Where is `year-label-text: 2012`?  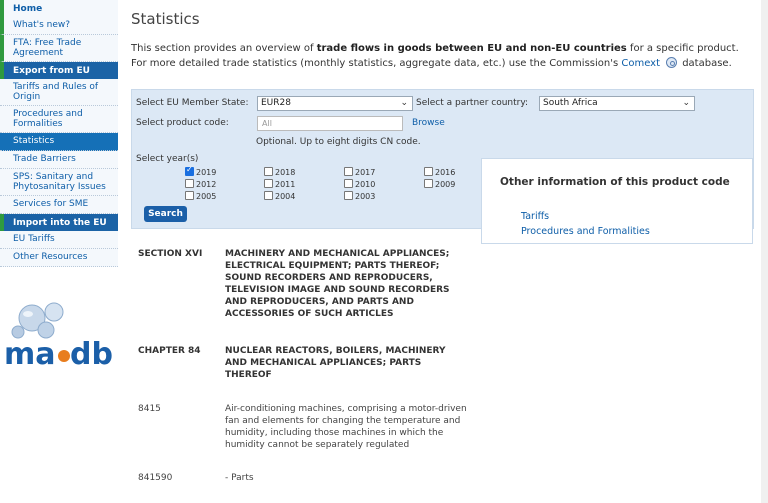
year-label-text: 2012 is located at coordinates (206, 184).